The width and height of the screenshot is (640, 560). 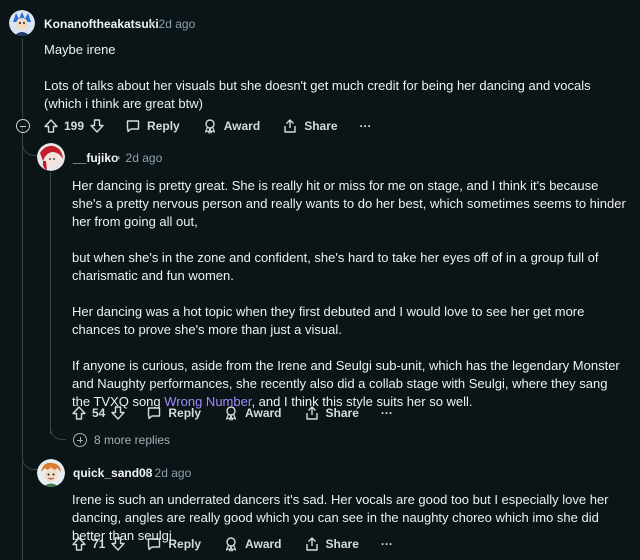 I want to click on comment-actions: 54 Reply Award Share ···, so click(x=232, y=413).